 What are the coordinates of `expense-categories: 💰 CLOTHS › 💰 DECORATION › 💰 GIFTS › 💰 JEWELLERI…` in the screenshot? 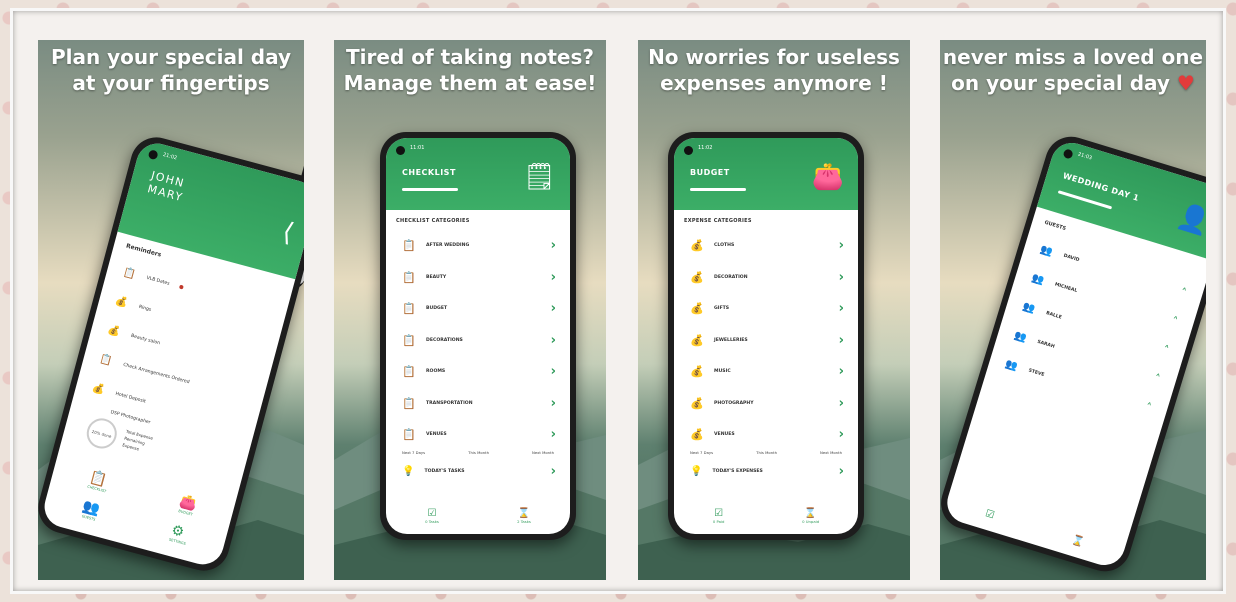 It's located at (766, 340).